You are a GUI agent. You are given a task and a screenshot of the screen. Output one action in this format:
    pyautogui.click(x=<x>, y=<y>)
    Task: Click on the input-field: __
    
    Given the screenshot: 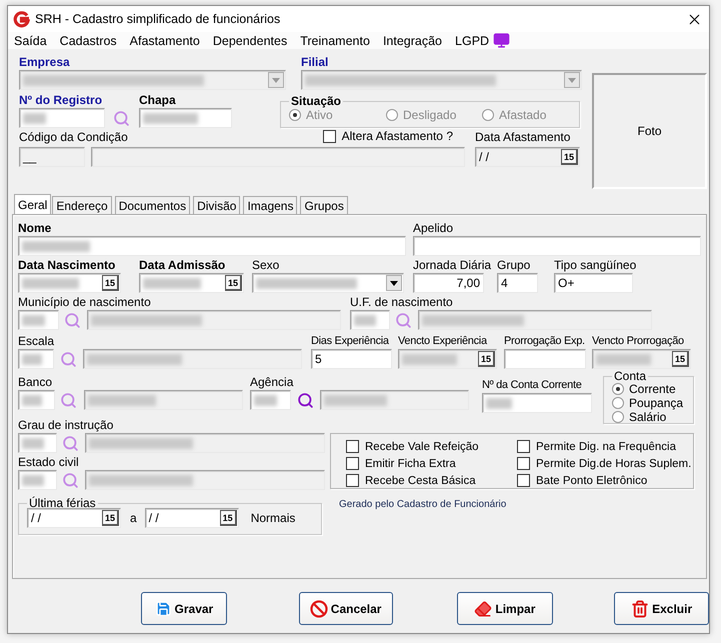 What is the action you would take?
    pyautogui.click(x=52, y=157)
    